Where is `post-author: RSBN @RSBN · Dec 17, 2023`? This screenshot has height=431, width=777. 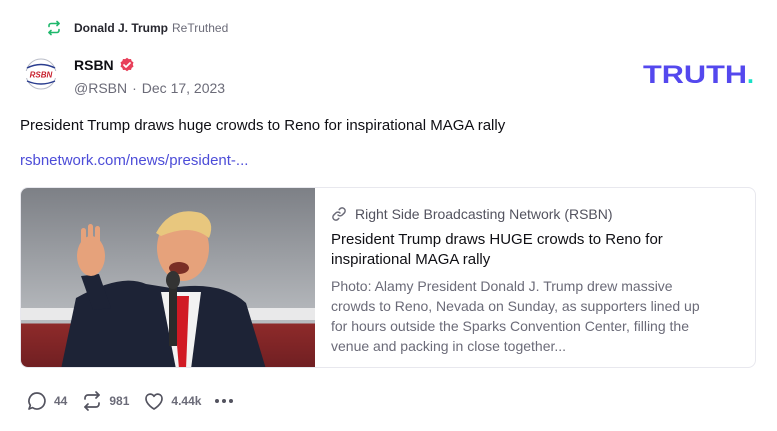
post-author: RSBN @RSBN · Dec 17, 2023 is located at coordinates (149, 76).